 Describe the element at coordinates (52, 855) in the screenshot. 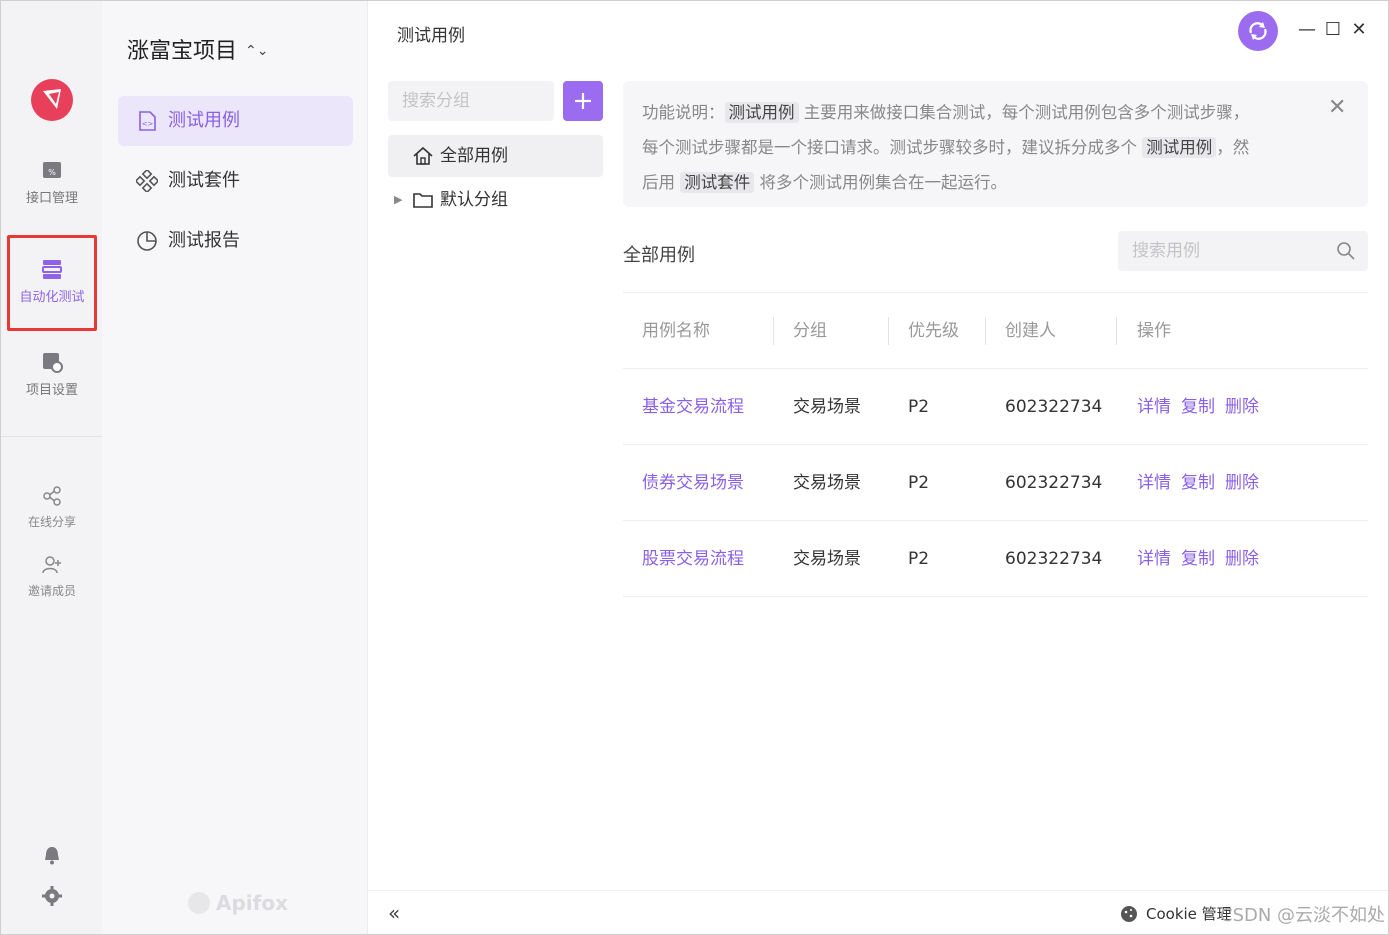

I see `bell-icon` at that location.